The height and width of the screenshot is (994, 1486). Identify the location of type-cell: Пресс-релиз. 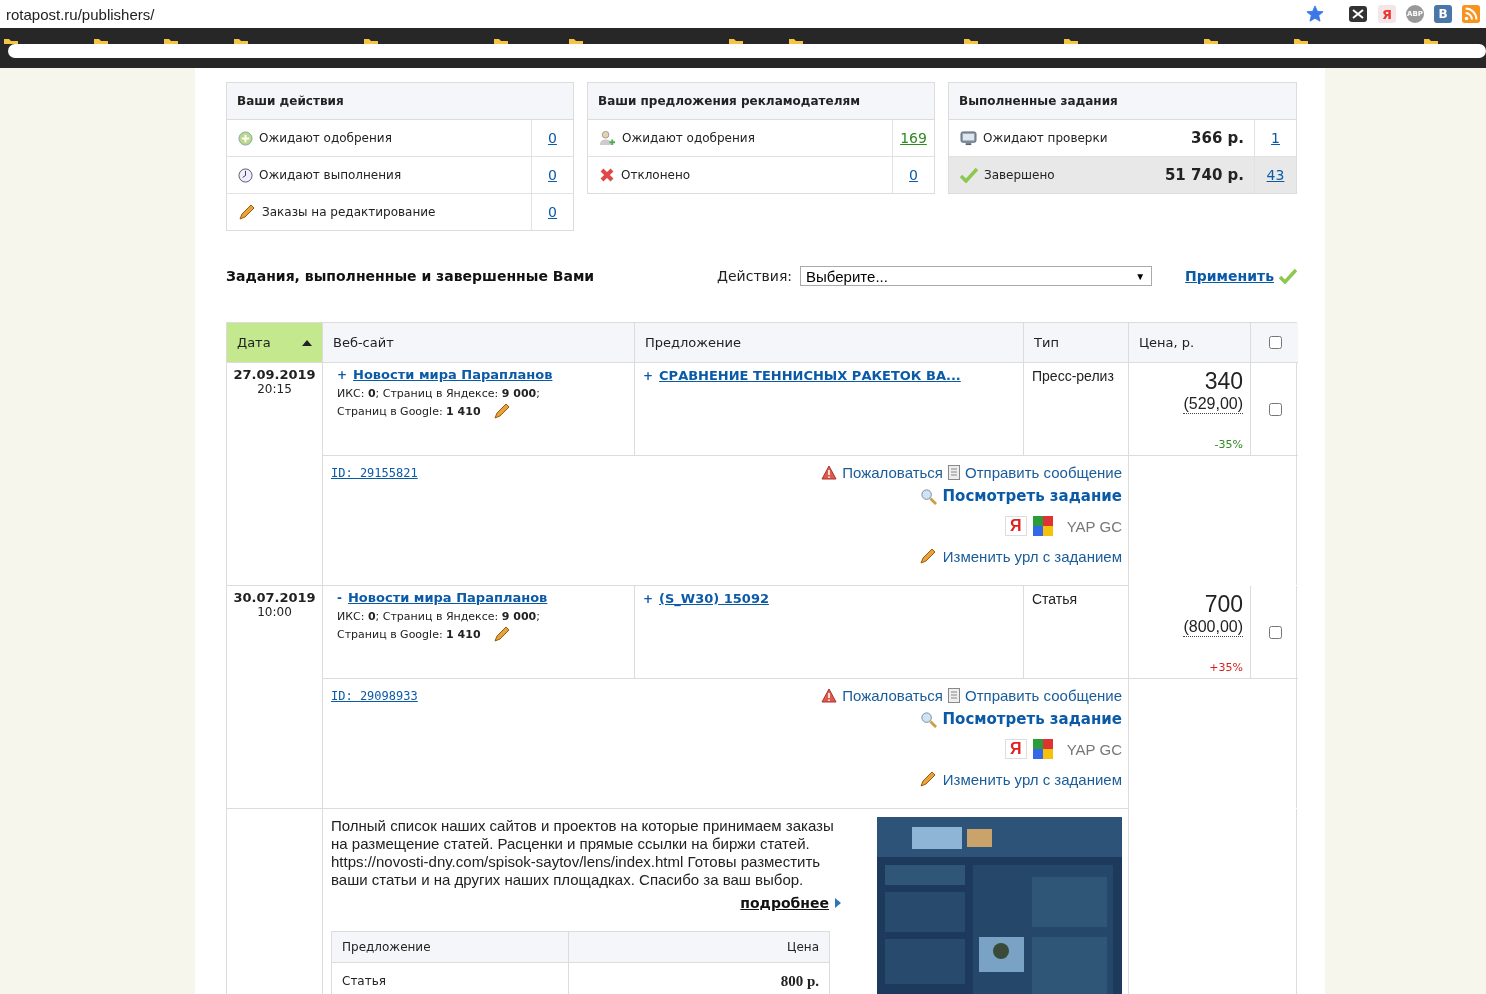
(1076, 409).